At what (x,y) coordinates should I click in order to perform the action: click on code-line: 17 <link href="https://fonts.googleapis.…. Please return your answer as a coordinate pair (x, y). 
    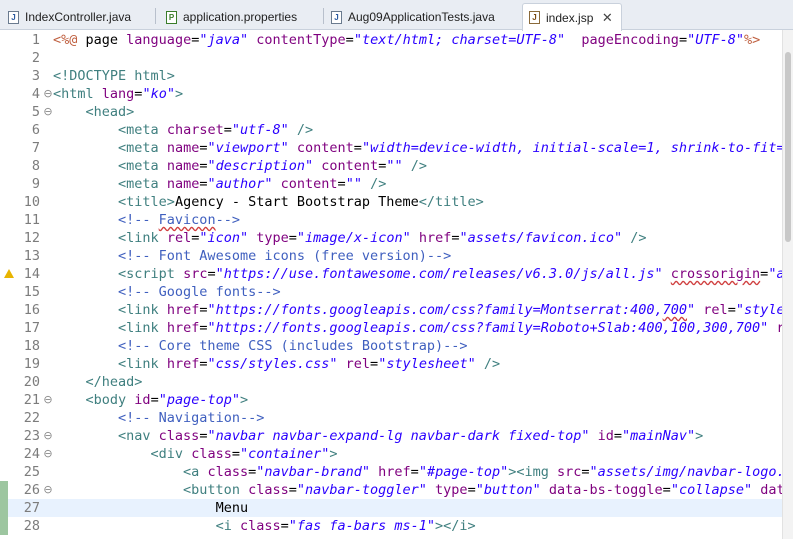
    Looking at the image, I should click on (391, 328).